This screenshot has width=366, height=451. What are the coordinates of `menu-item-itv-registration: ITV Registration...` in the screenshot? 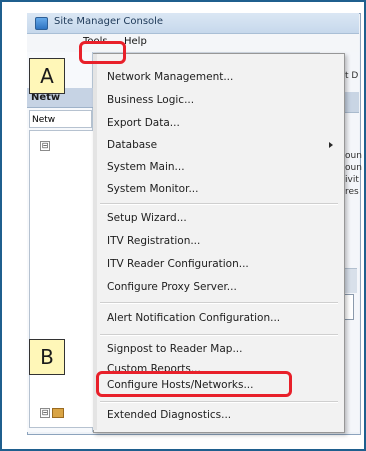 It's located at (153, 241).